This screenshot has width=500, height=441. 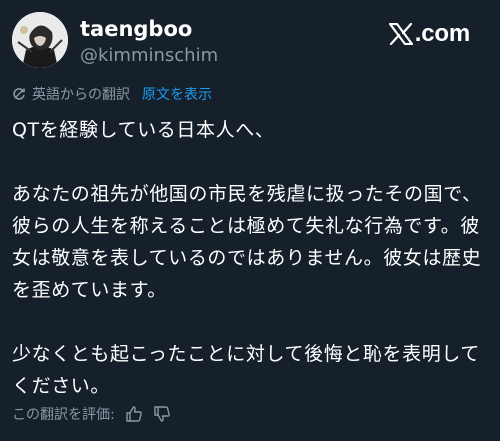 What do you see at coordinates (250, 42) in the screenshot?
I see `tweet-header: taengboo @kimminschim .com` at bounding box center [250, 42].